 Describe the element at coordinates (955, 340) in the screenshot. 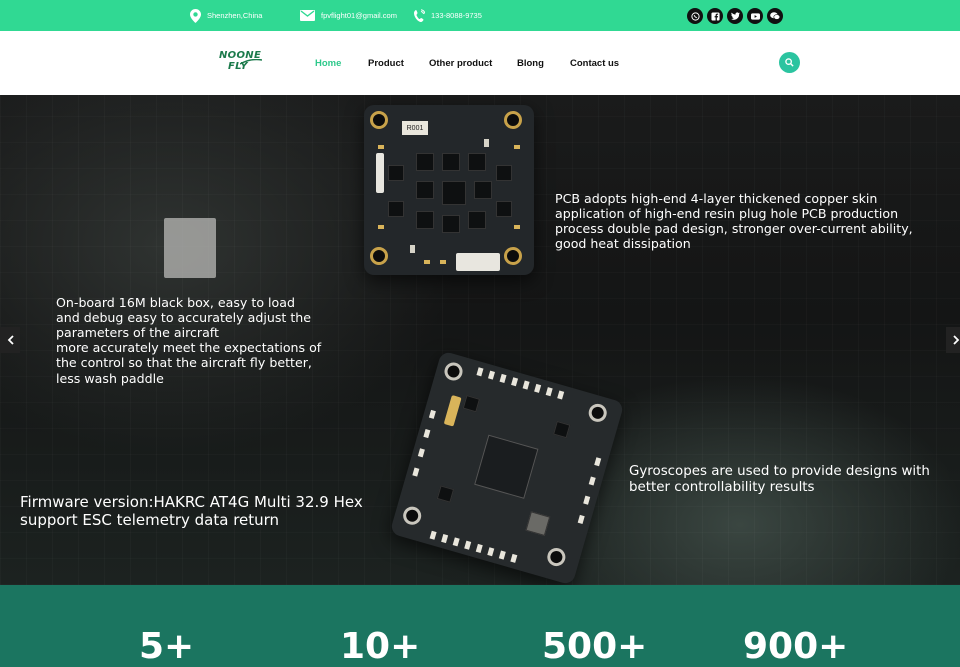

I see `chevron-right-icon` at that location.